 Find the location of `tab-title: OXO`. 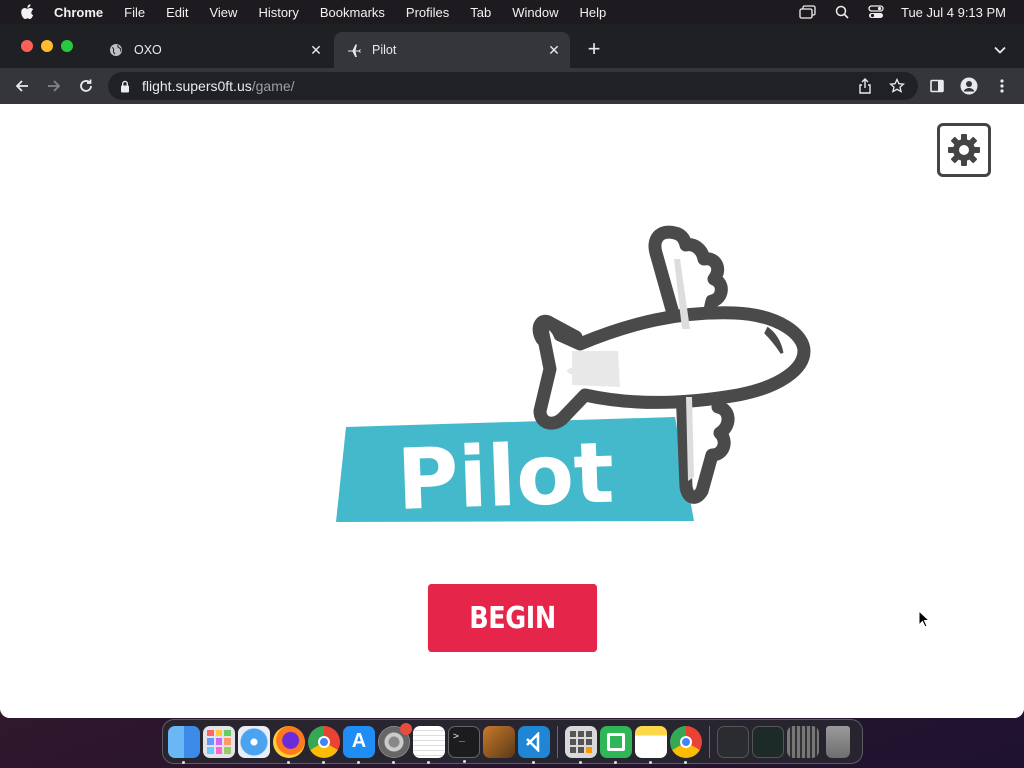

tab-title: OXO is located at coordinates (148, 50).